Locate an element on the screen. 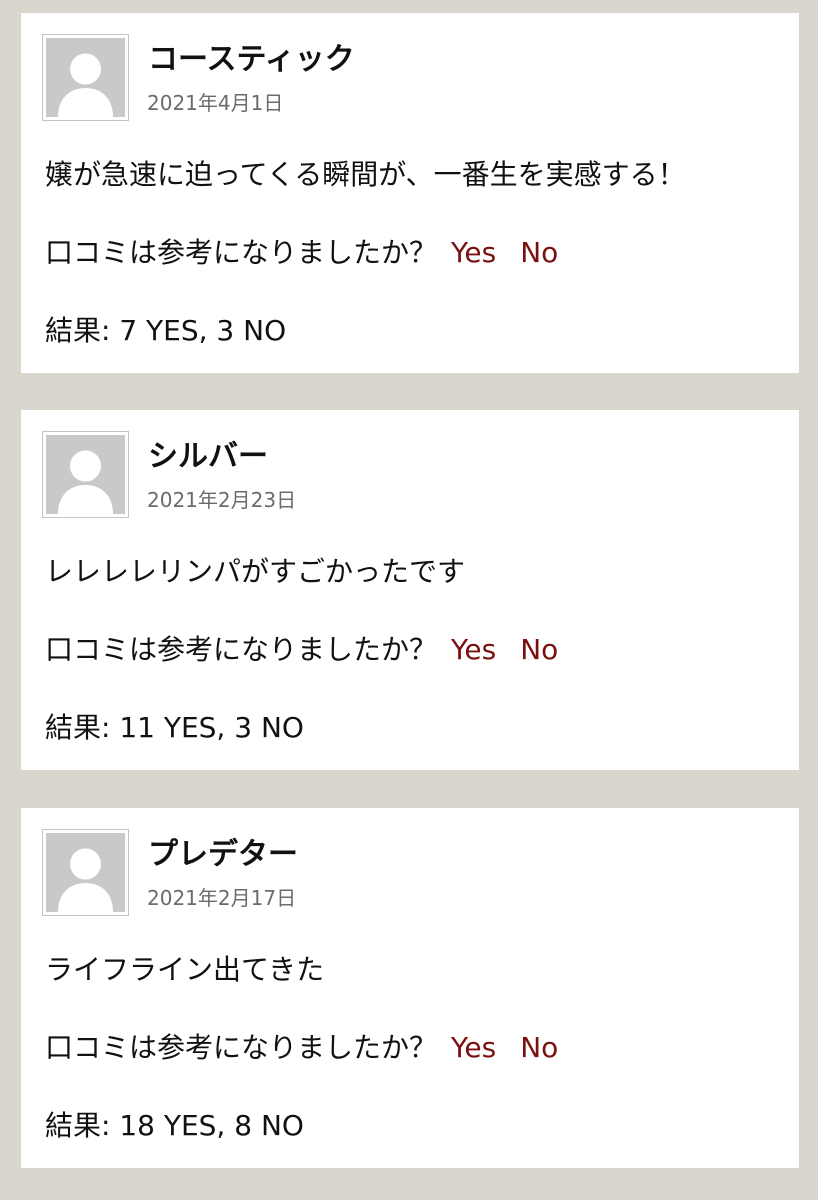 This screenshot has height=1200, width=818. vote-result: 結果: 11 YES, 3 NO is located at coordinates (174, 727).